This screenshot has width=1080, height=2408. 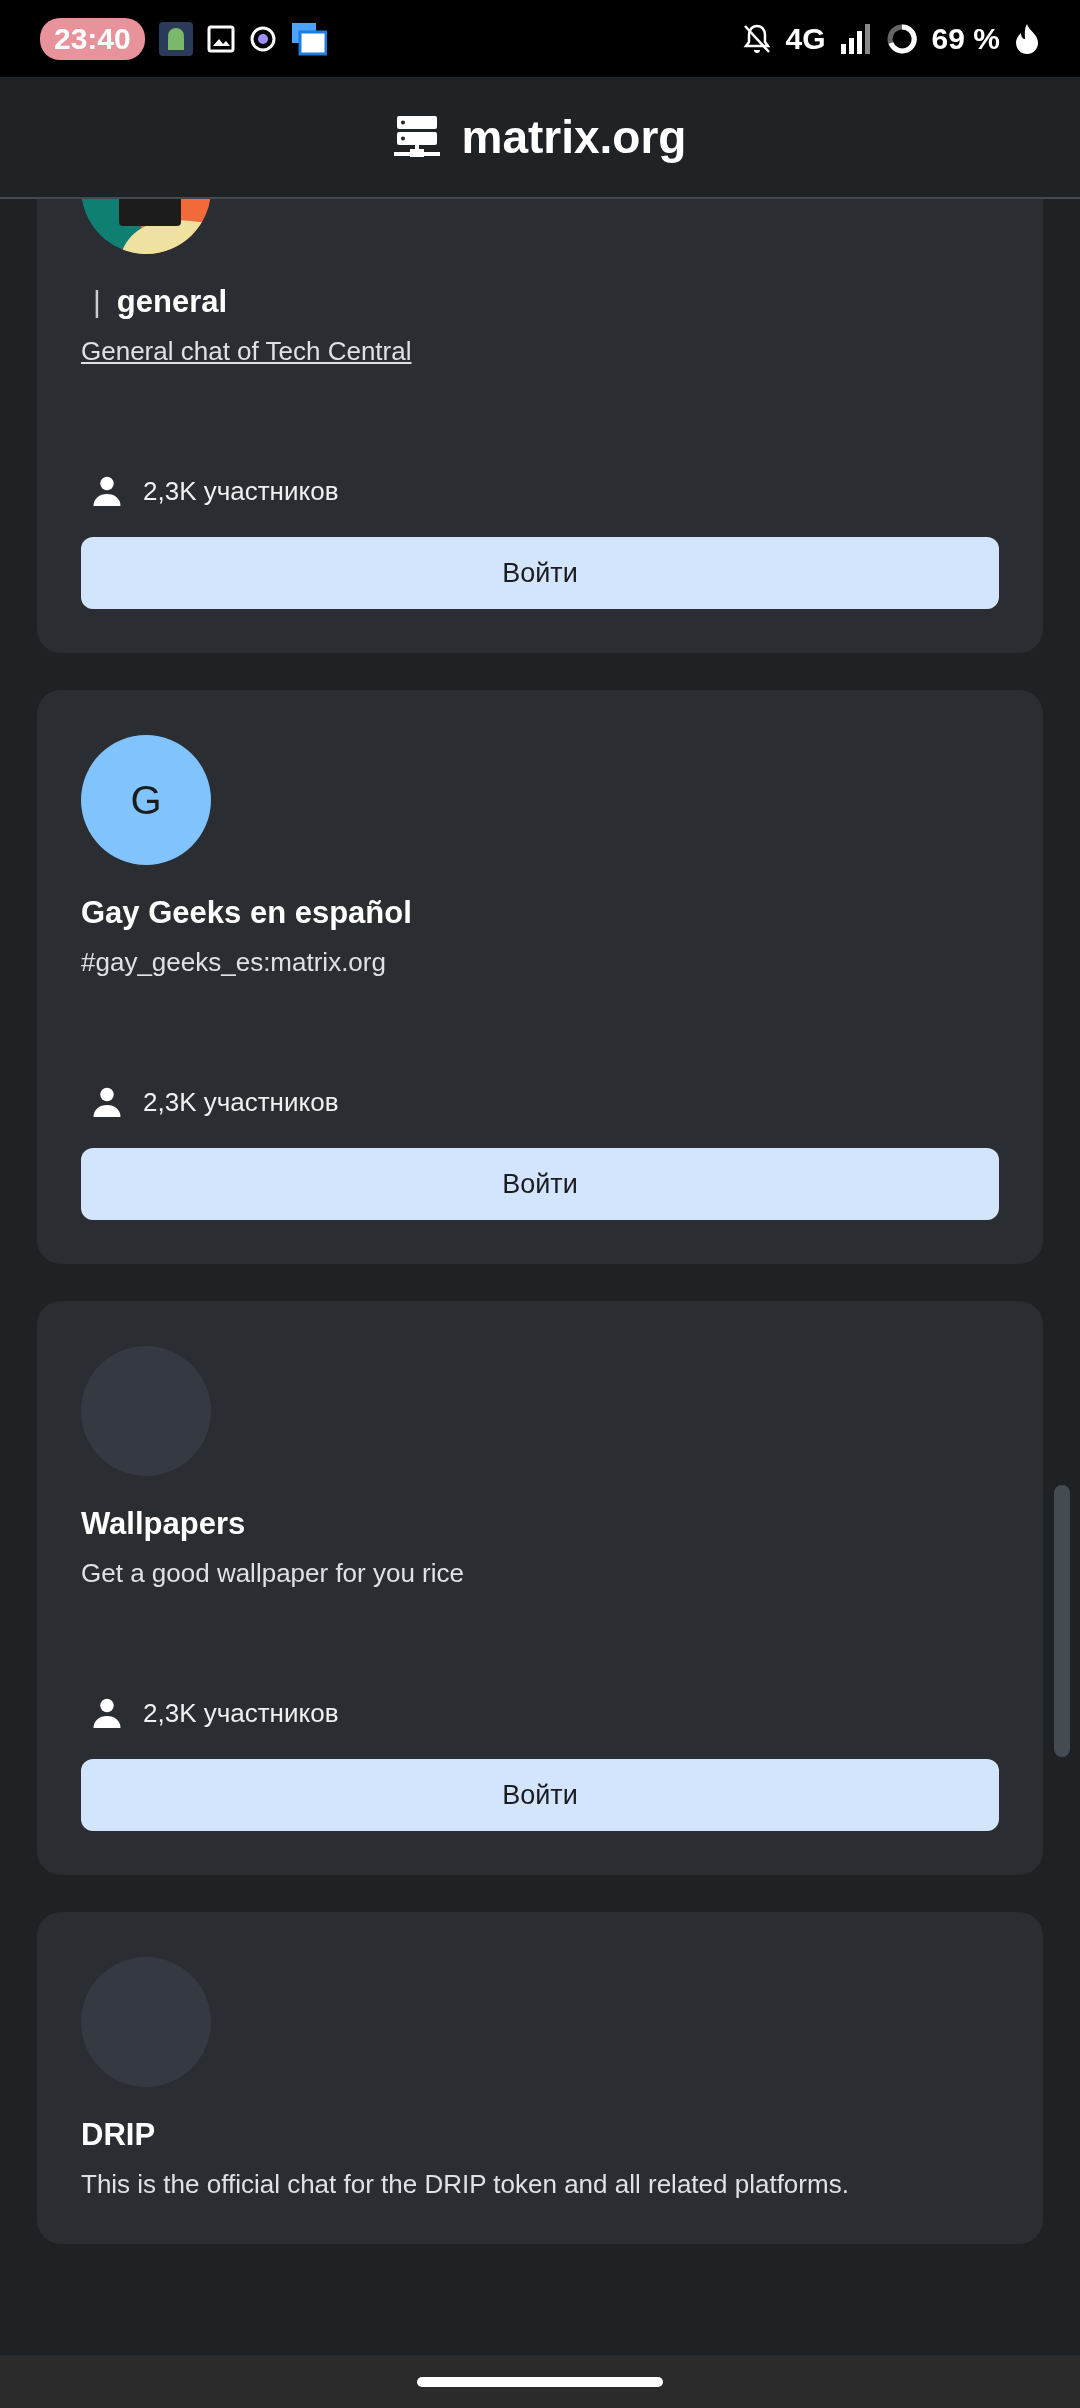 What do you see at coordinates (96, 302) in the screenshot?
I see `name-prefix: |` at bounding box center [96, 302].